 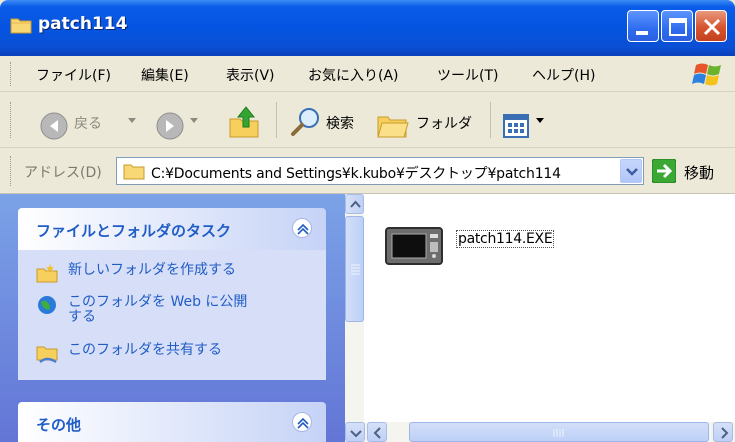 I want to click on forward-icon, so click(x=170, y=126).